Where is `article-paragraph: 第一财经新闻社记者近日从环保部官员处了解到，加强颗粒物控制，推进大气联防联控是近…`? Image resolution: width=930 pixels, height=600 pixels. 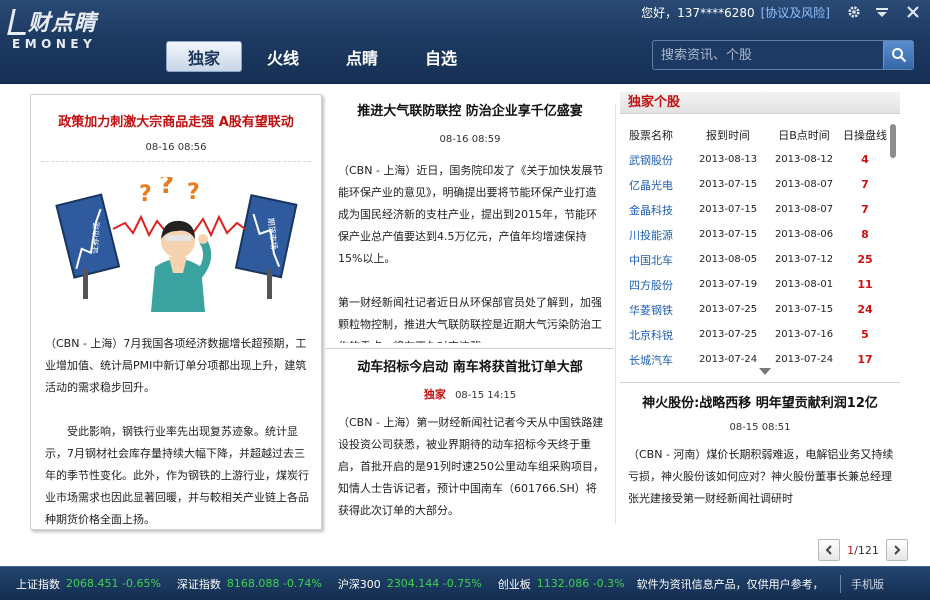 article-paragraph: 第一财经新闻社记者近日从环保部官员处了解到，加强颗粒物控制，推进大气联防联控是近… is located at coordinates (470, 319).